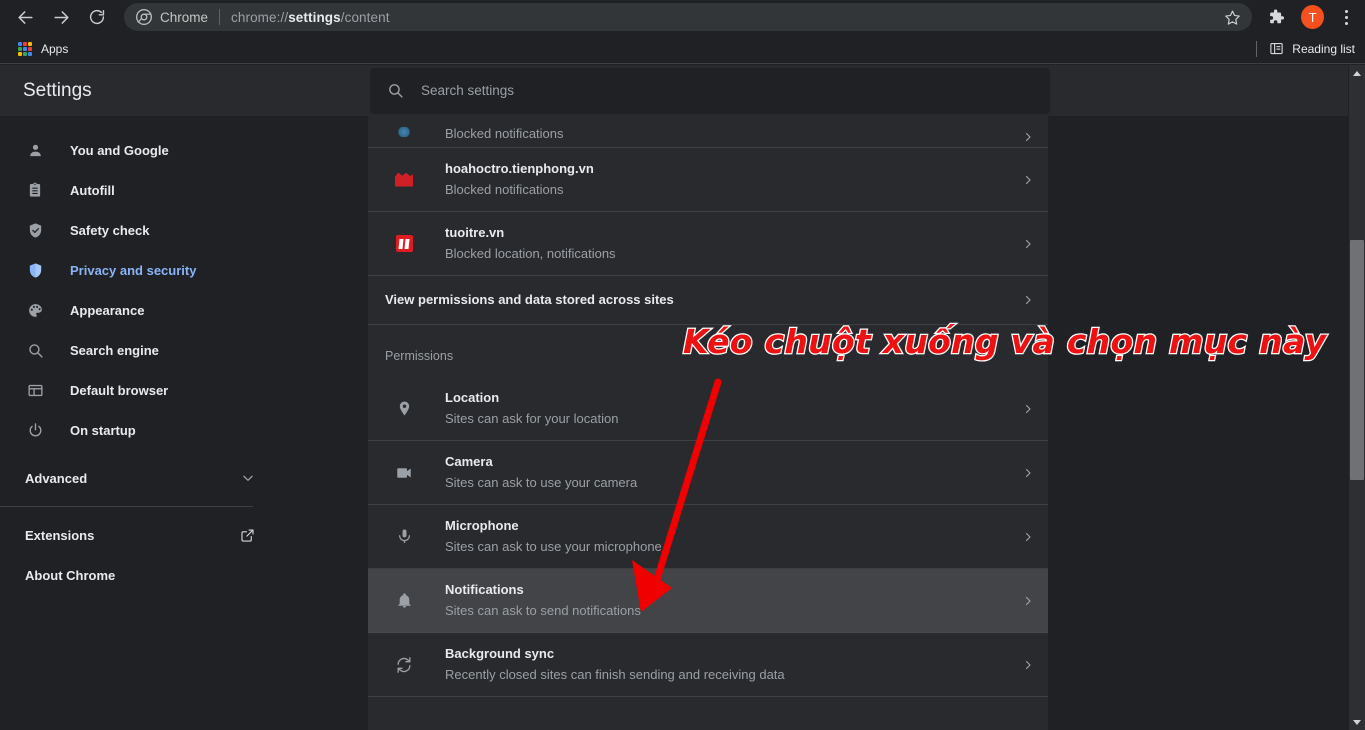 This screenshot has width=1365, height=730. I want to click on sidebar-item-label: Appearance, so click(107, 310).